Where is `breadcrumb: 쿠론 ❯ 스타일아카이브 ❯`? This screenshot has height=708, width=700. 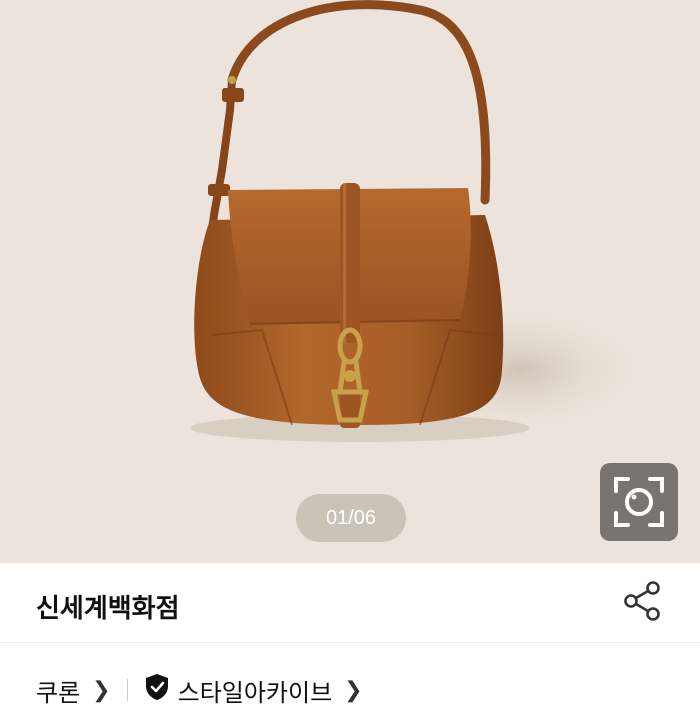
breadcrumb: 쿠론 ❯ 스타일아카이브 ❯ is located at coordinates (199, 690).